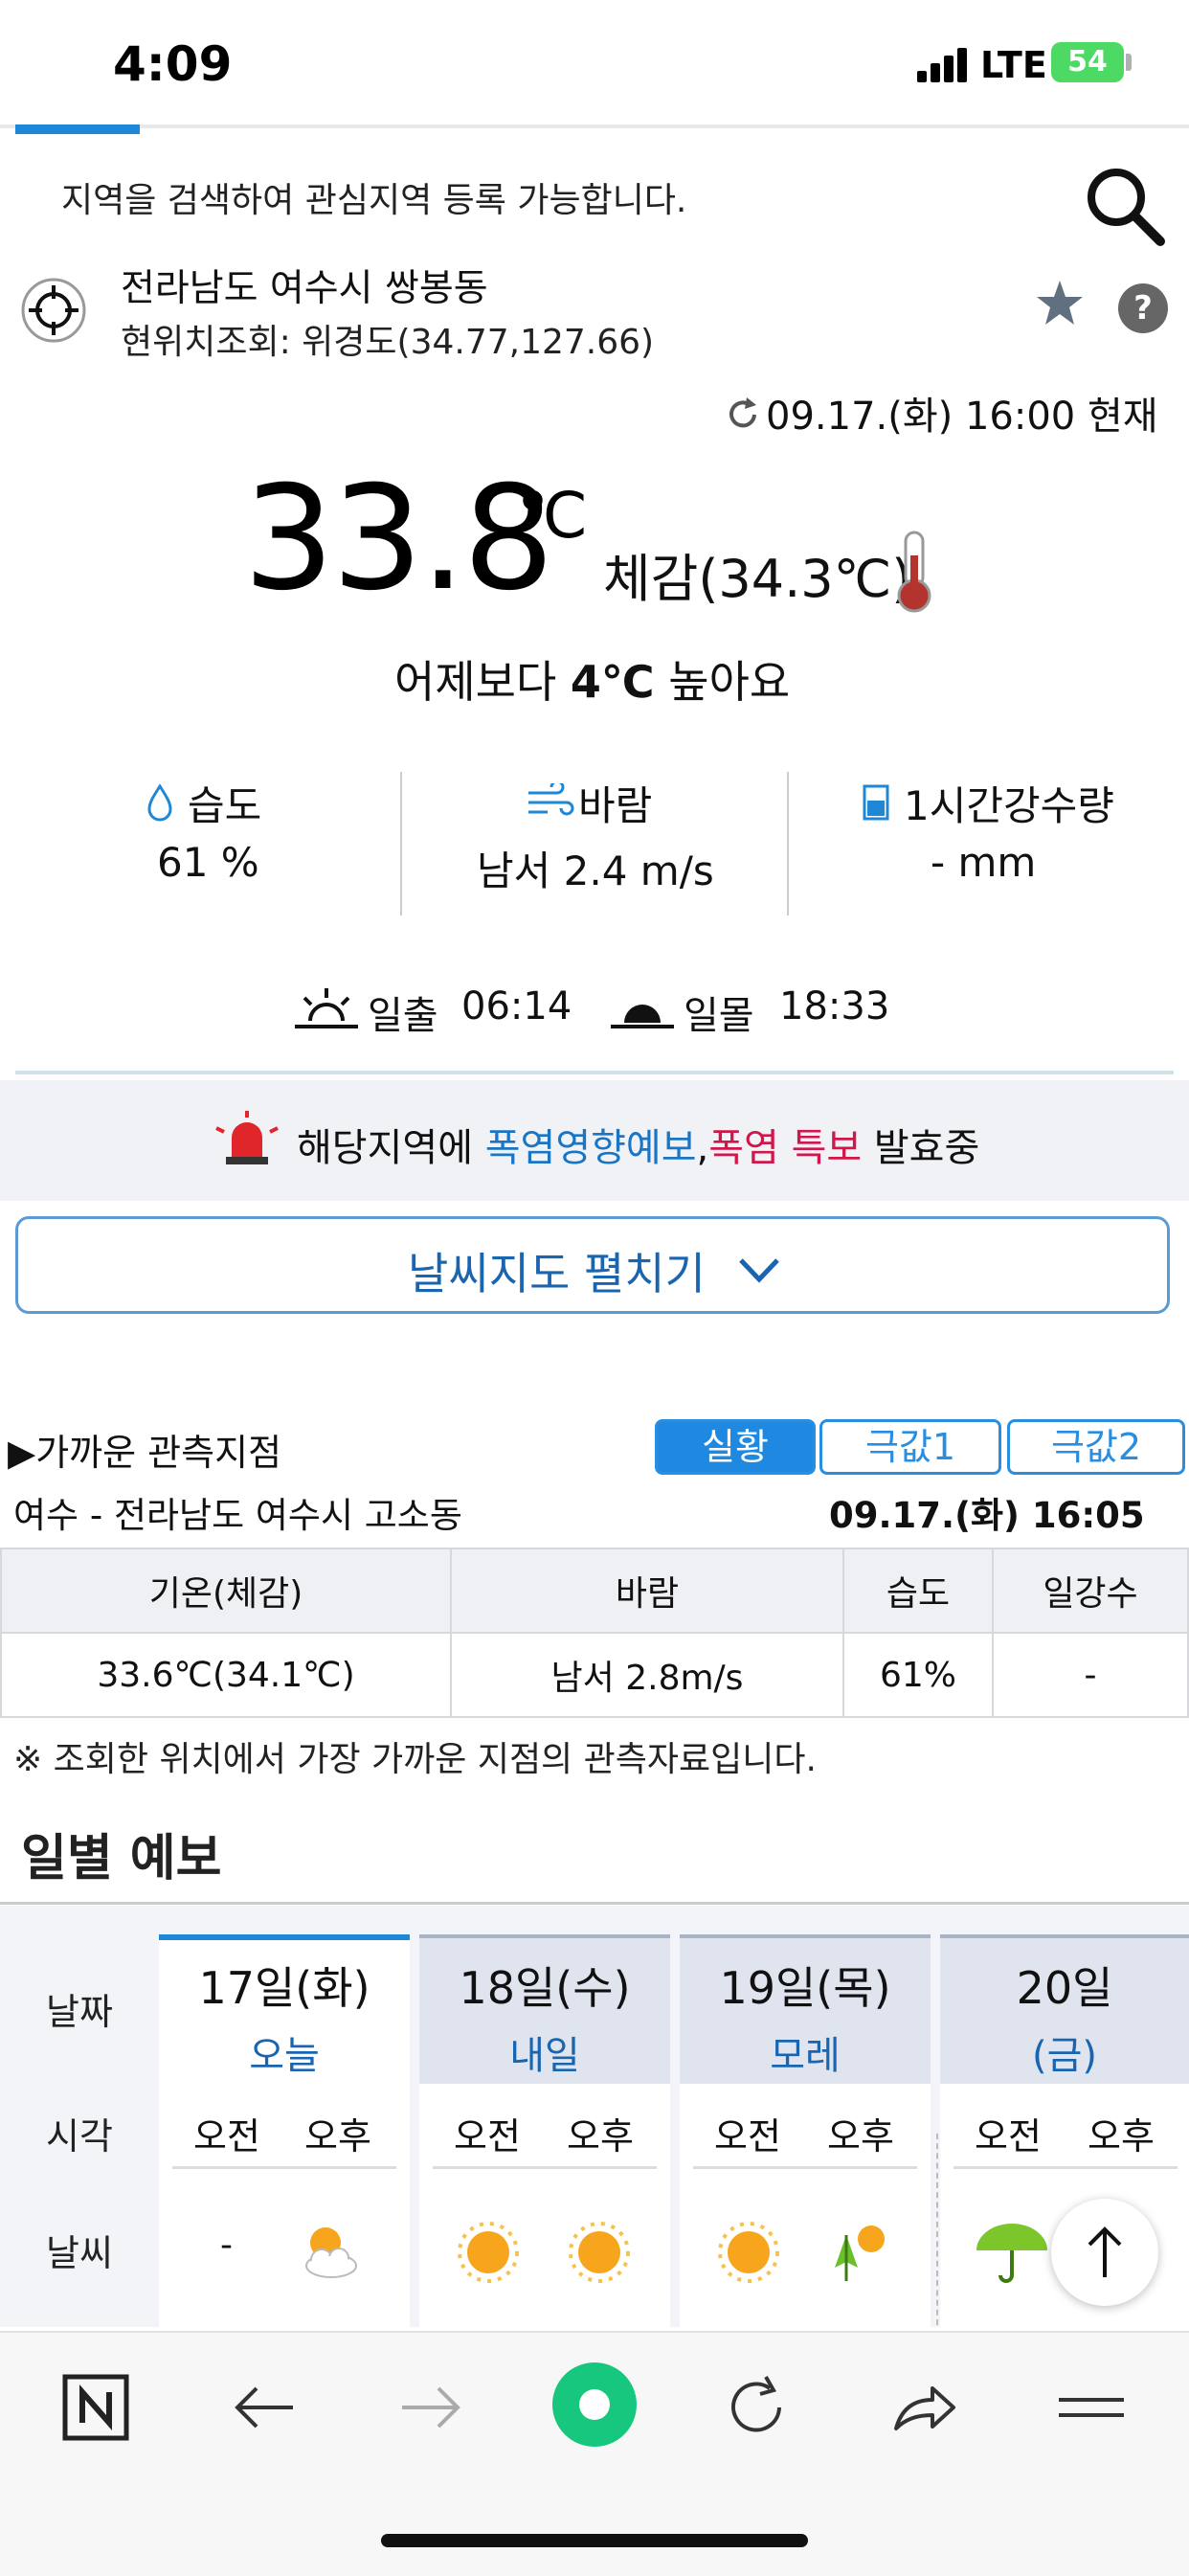 Image resolution: width=1189 pixels, height=2576 pixels. What do you see at coordinates (388, 342) in the screenshot?
I see `location-coord: 현위치조회: 위경도(34.77,127.66)` at bounding box center [388, 342].